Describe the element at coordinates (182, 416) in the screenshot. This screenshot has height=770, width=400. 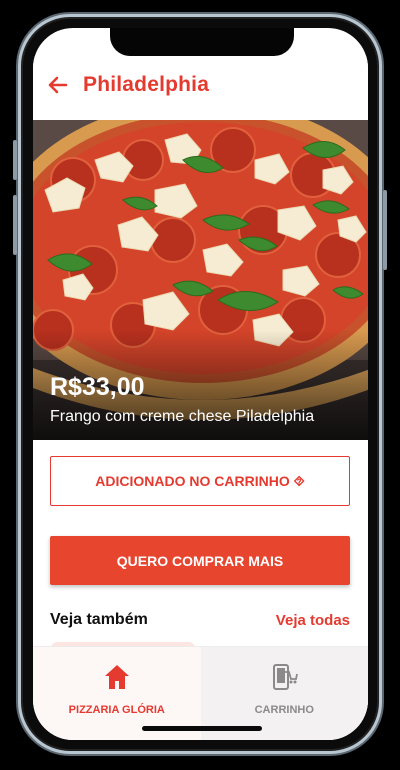
I see `product-description: Frango com creme chese Piladelphia` at that location.